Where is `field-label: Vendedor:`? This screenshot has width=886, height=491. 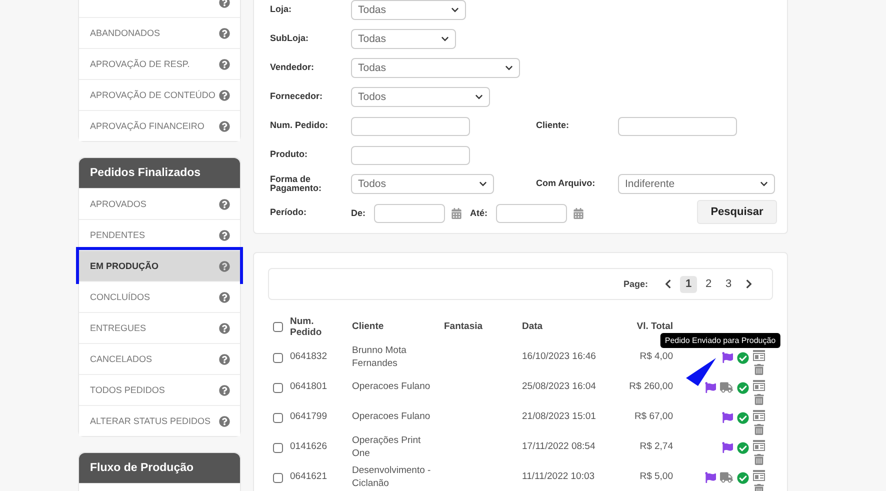 field-label: Vendedor: is located at coordinates (293, 68).